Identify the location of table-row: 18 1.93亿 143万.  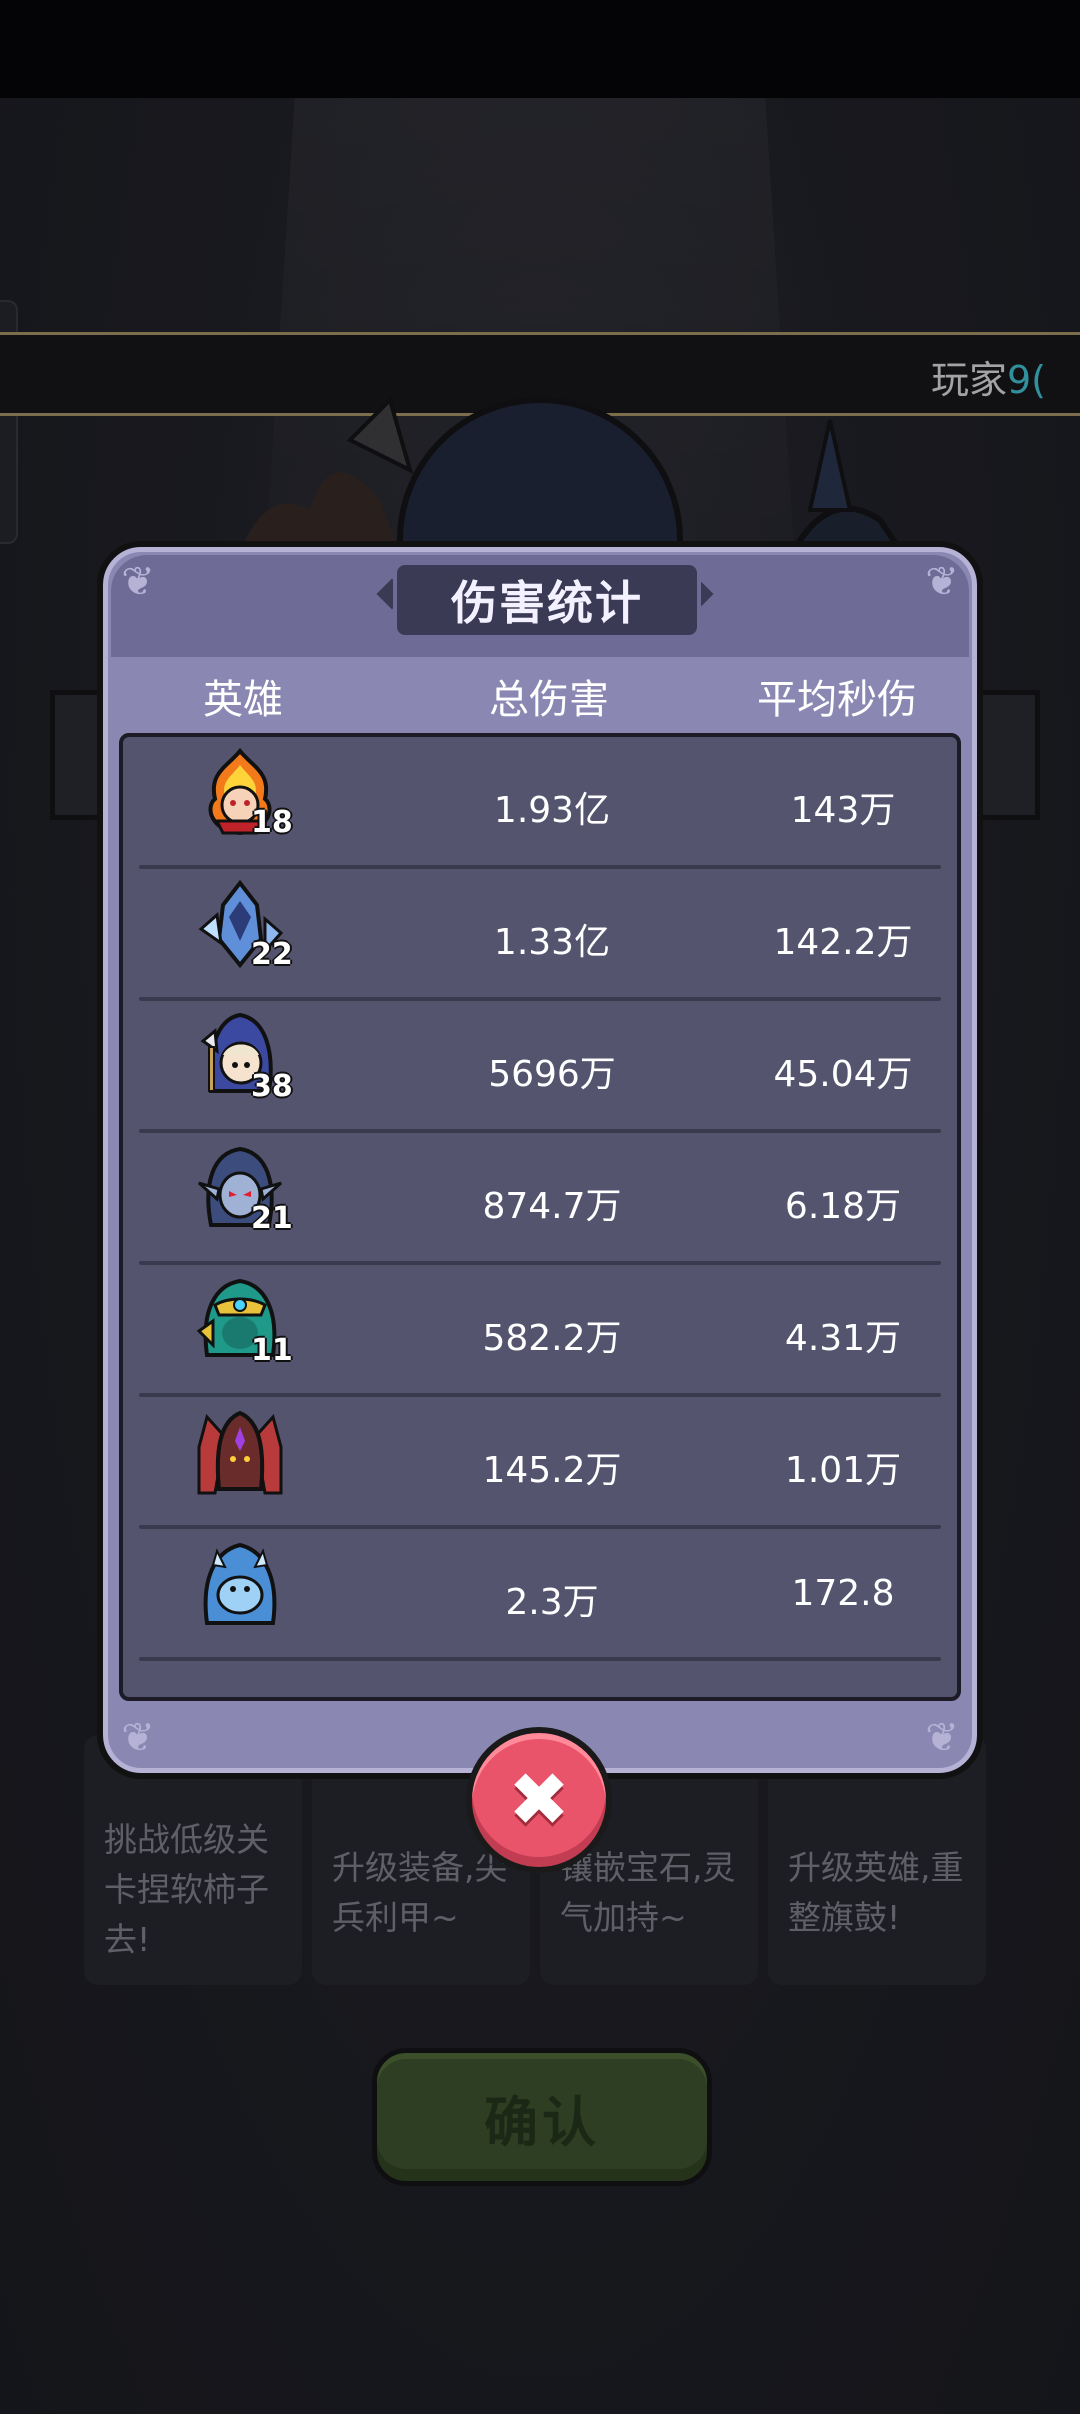
(540, 803).